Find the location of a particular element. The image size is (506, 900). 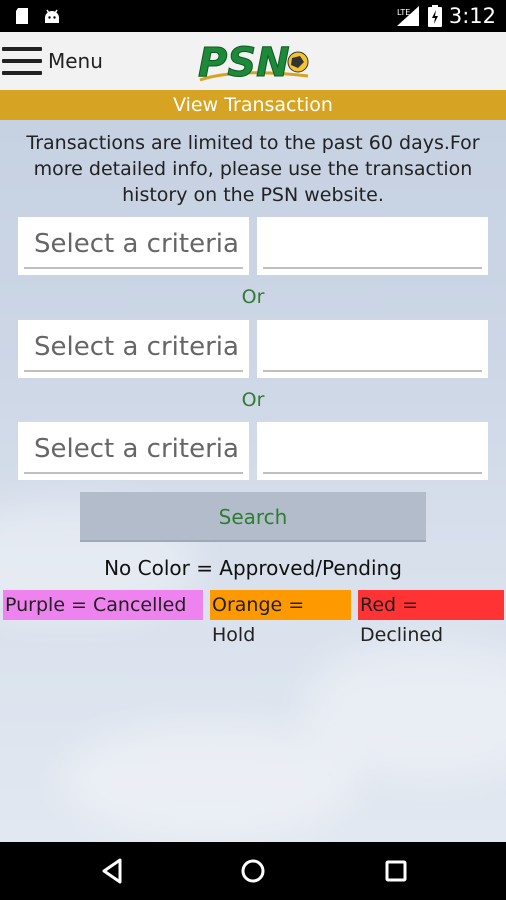

back-icon is located at coordinates (113, 871).